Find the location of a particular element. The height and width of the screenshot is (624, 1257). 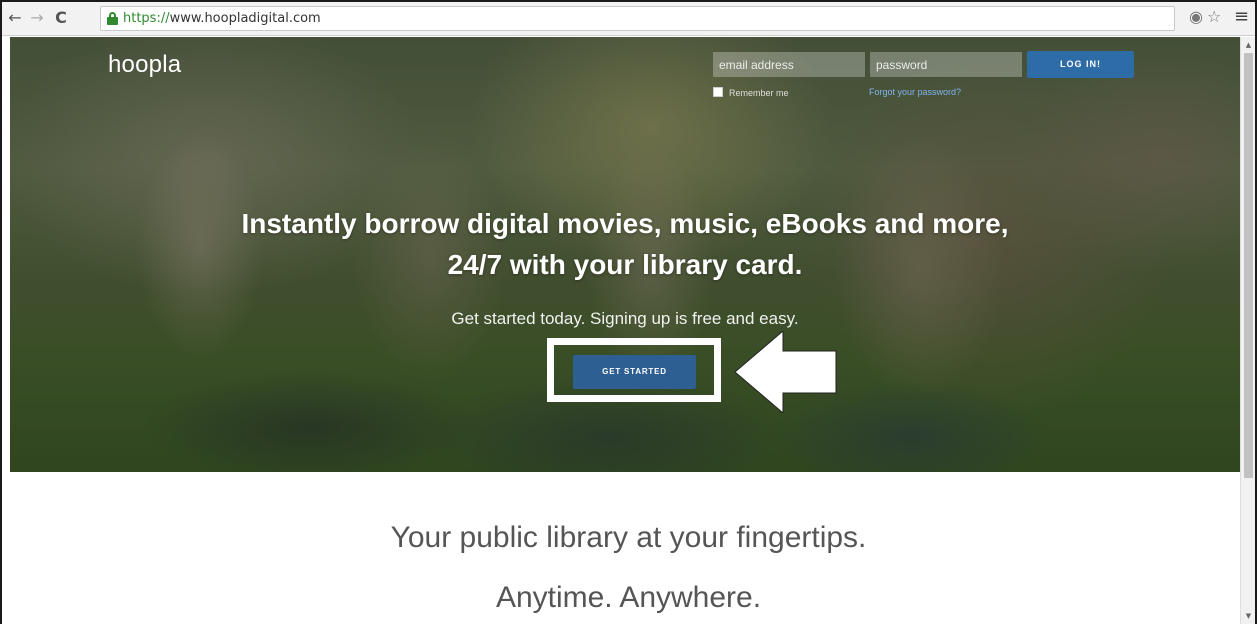

login-button: LOG IN! is located at coordinates (1080, 64).